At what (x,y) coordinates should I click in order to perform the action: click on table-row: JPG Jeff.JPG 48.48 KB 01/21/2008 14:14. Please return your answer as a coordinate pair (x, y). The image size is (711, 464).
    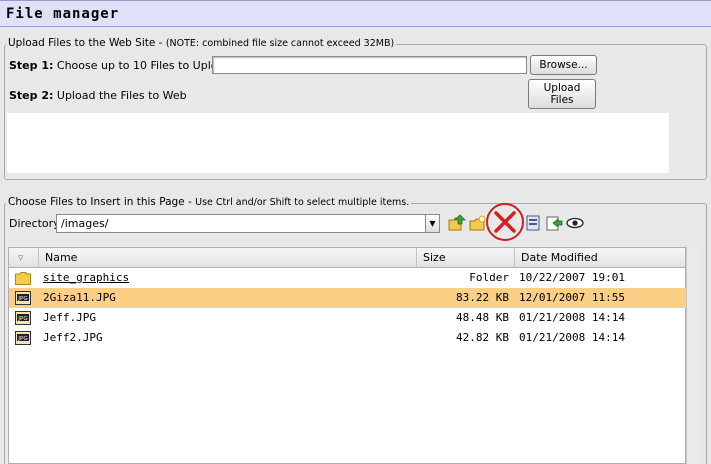
    Looking at the image, I should click on (348, 318).